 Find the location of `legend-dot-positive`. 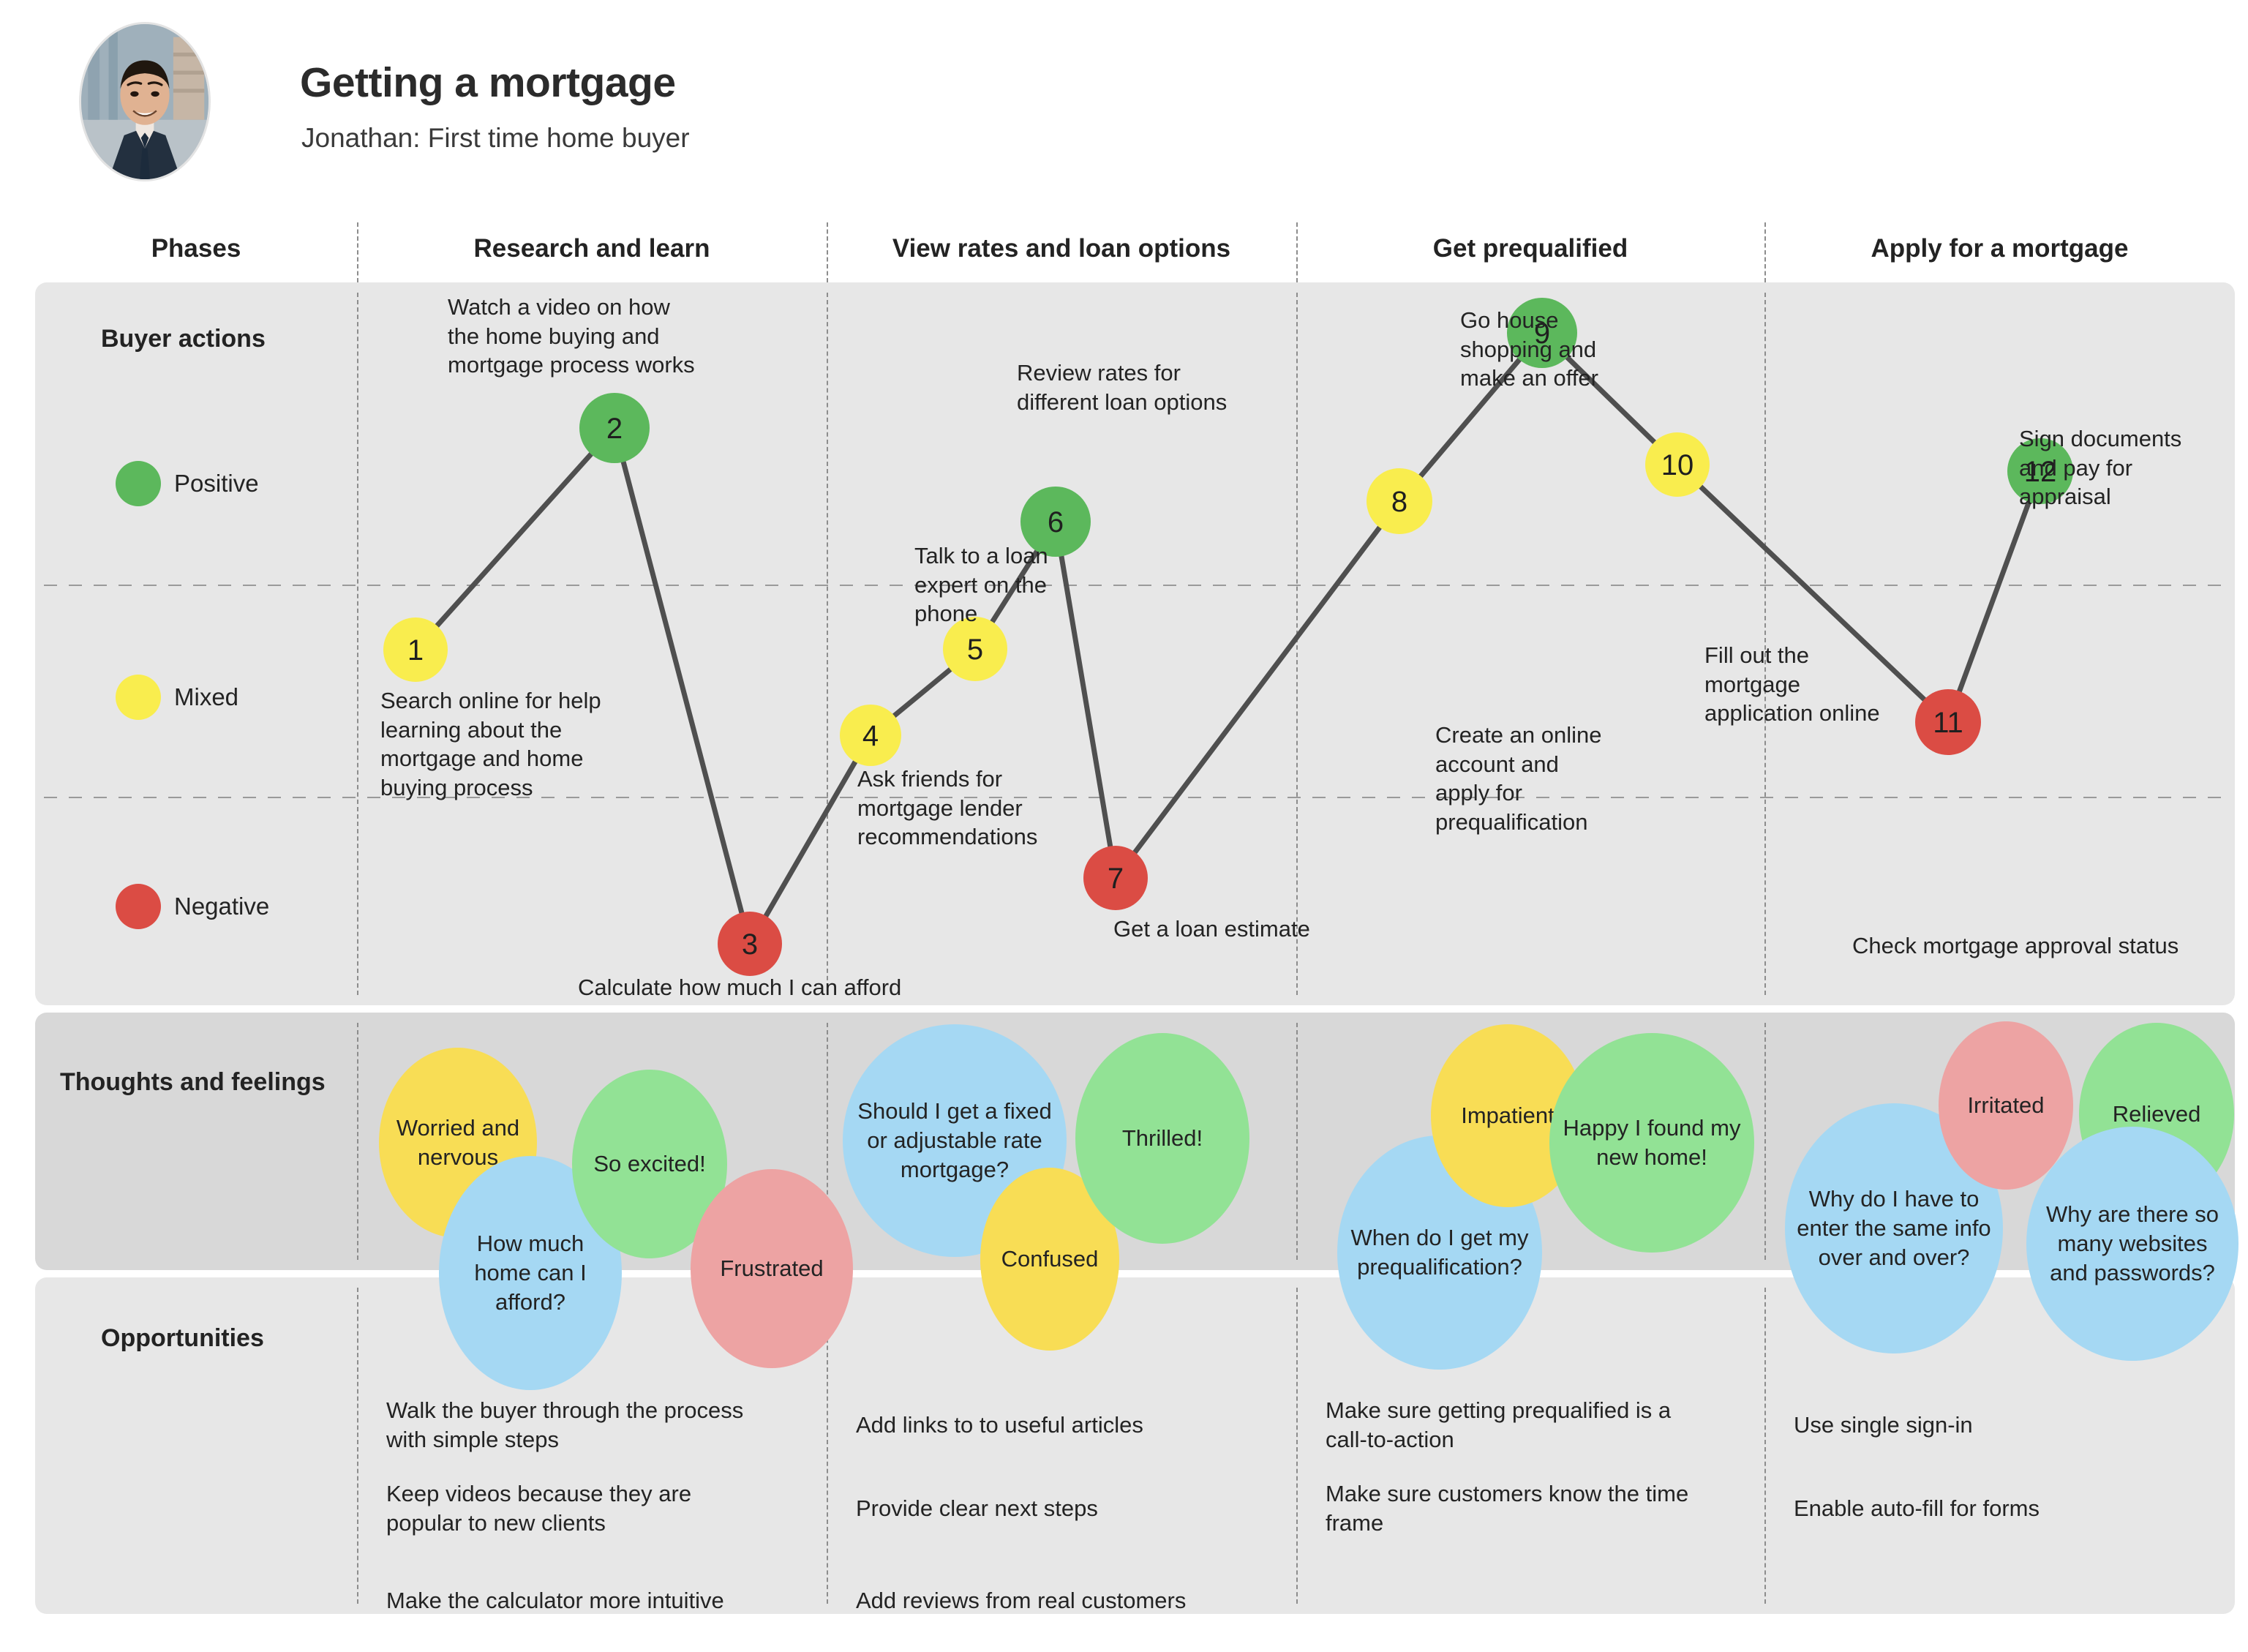

legend-dot-positive is located at coordinates (138, 483).